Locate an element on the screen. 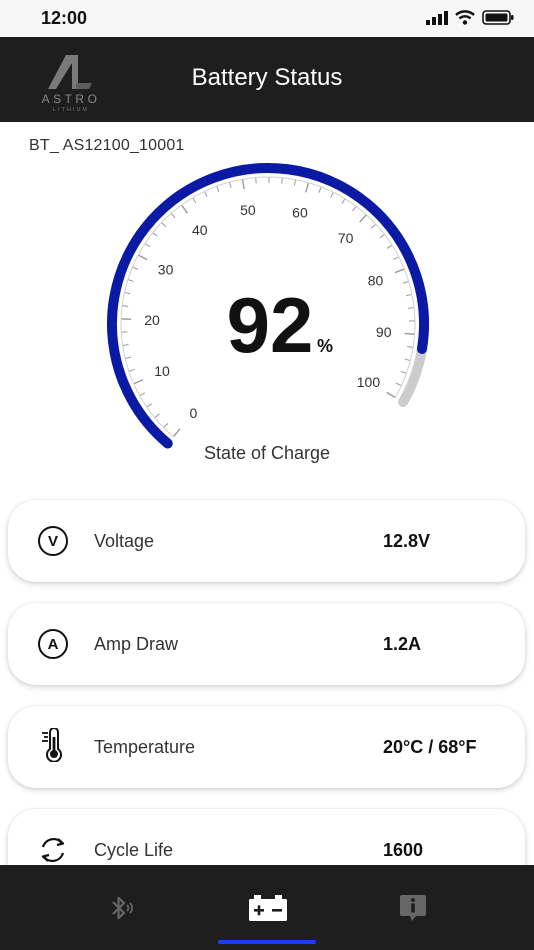 This screenshot has width=534, height=950. page-title: Battery Status is located at coordinates (267, 77).